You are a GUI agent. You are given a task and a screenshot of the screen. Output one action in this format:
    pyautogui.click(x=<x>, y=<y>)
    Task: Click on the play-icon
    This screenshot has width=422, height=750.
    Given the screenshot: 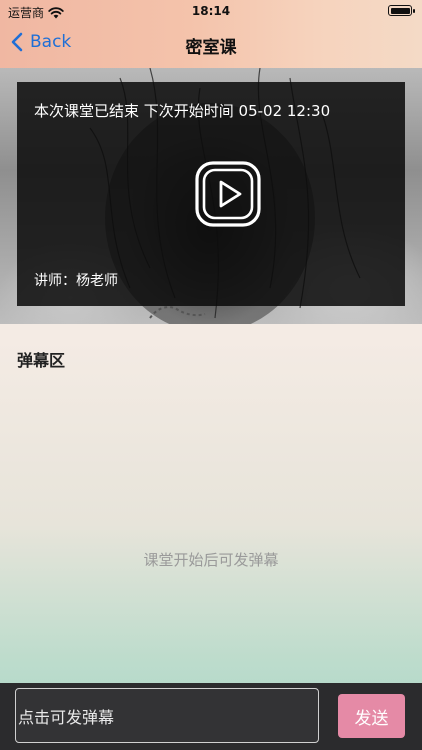 What is the action you would take?
    pyautogui.click(x=228, y=194)
    